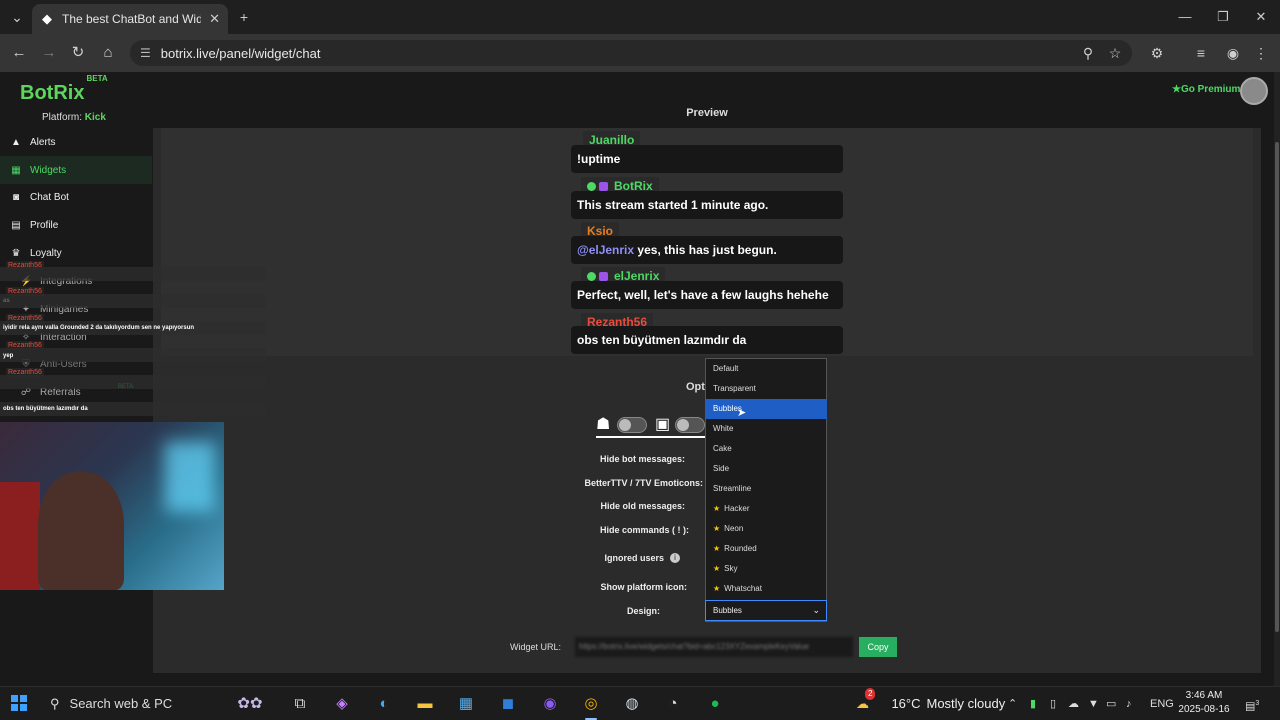 This screenshot has height=720, width=1280. Describe the element at coordinates (1277, 379) in the screenshot. I see `page-scrollbar` at that location.